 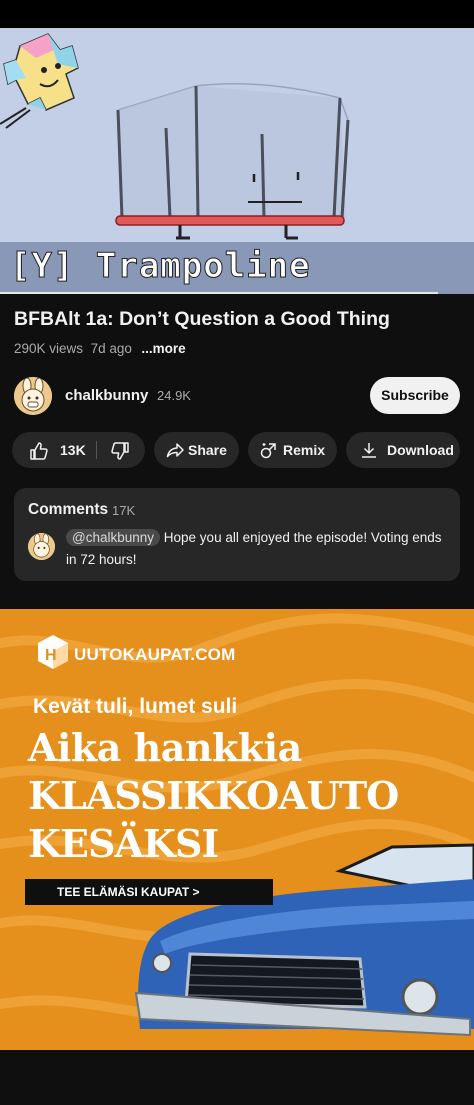 What do you see at coordinates (51, 655) in the screenshot?
I see `svg-text: H` at bounding box center [51, 655].